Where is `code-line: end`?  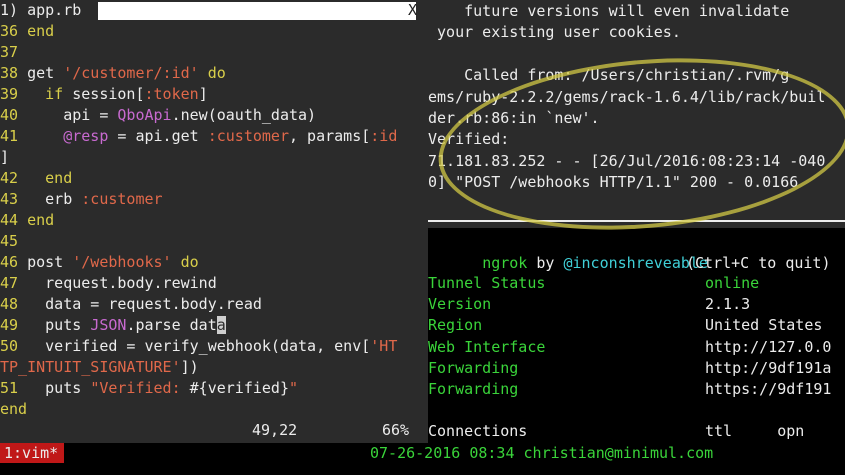
code-line: end is located at coordinates (13, 409).